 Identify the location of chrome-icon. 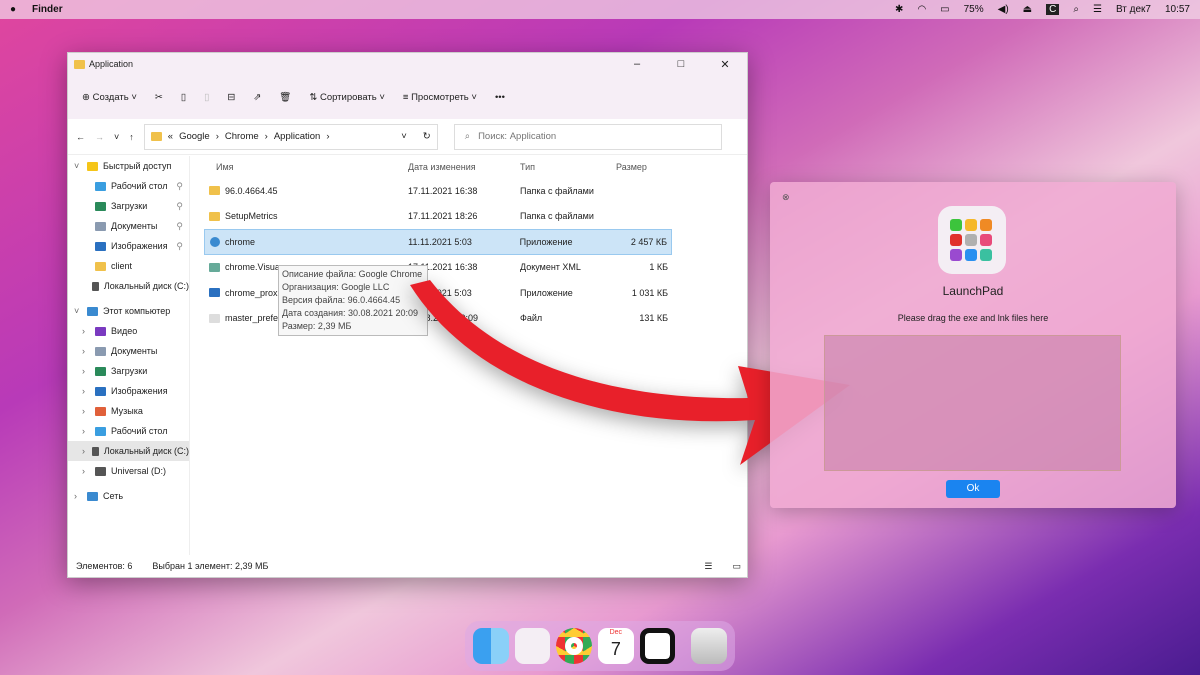
(574, 646).